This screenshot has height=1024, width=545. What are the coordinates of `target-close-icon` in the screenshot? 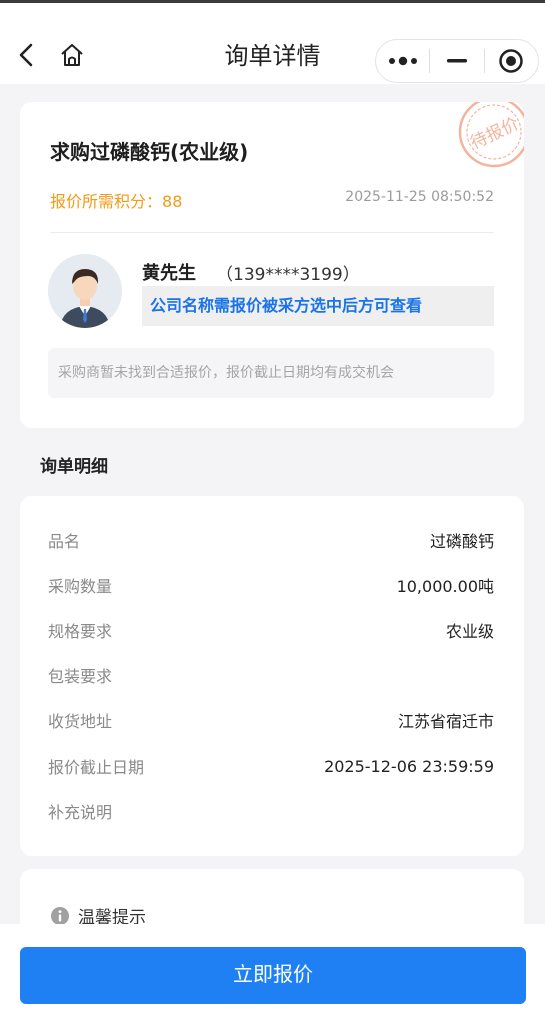 It's located at (511, 61).